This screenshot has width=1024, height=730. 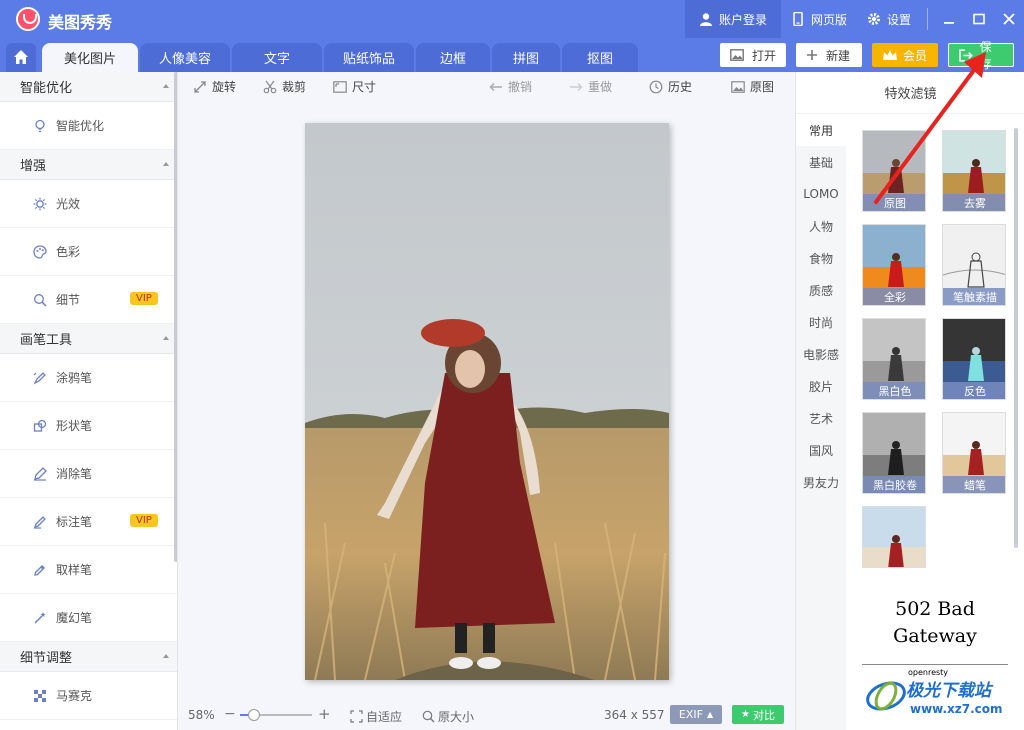 I want to click on tab-text: 文字, so click(x=277, y=57).